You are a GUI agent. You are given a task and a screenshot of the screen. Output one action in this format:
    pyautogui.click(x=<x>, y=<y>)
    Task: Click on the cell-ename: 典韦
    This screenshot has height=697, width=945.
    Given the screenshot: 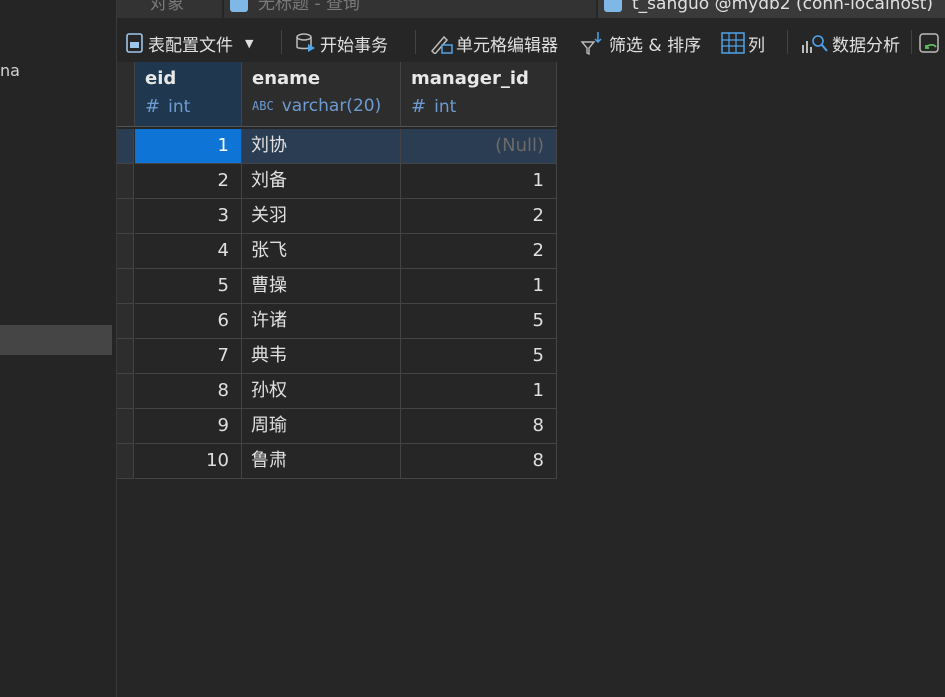 What is the action you would take?
    pyautogui.click(x=321, y=356)
    